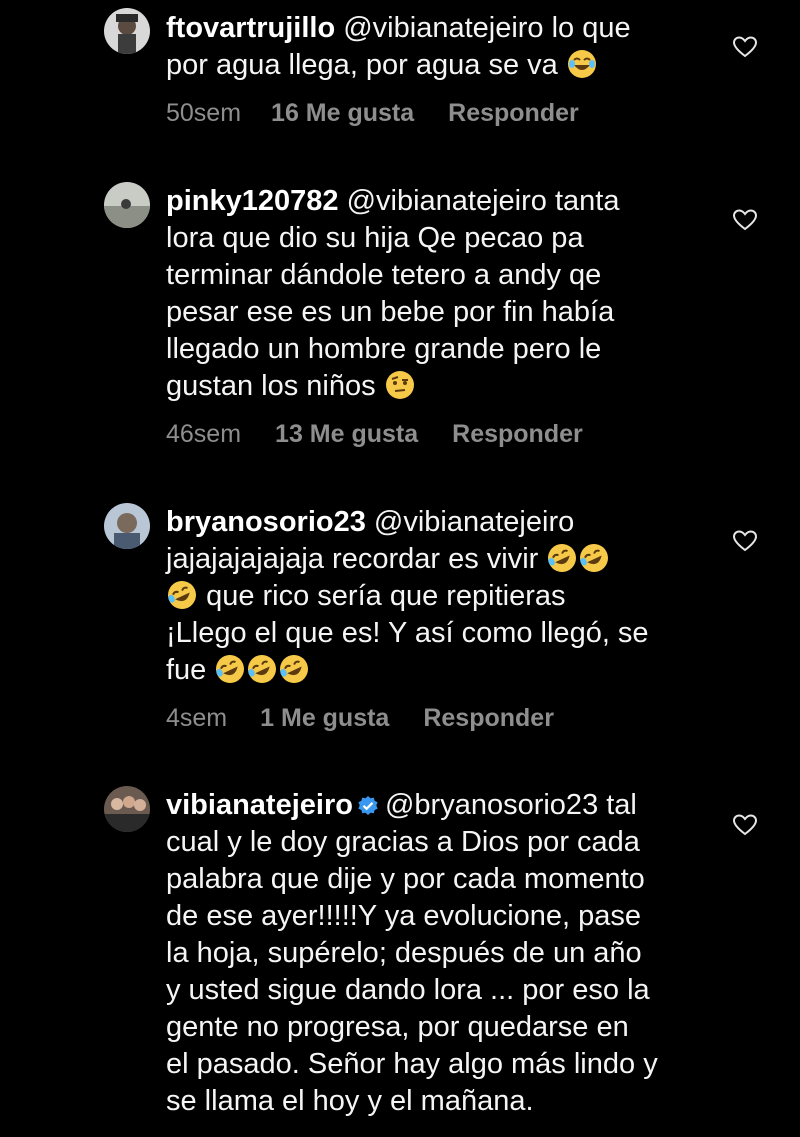 Image resolution: width=800 pixels, height=1137 pixels. What do you see at coordinates (412, 1064) in the screenshot?
I see `comment-line: el pasado. Señor hay algo más lindo y` at bounding box center [412, 1064].